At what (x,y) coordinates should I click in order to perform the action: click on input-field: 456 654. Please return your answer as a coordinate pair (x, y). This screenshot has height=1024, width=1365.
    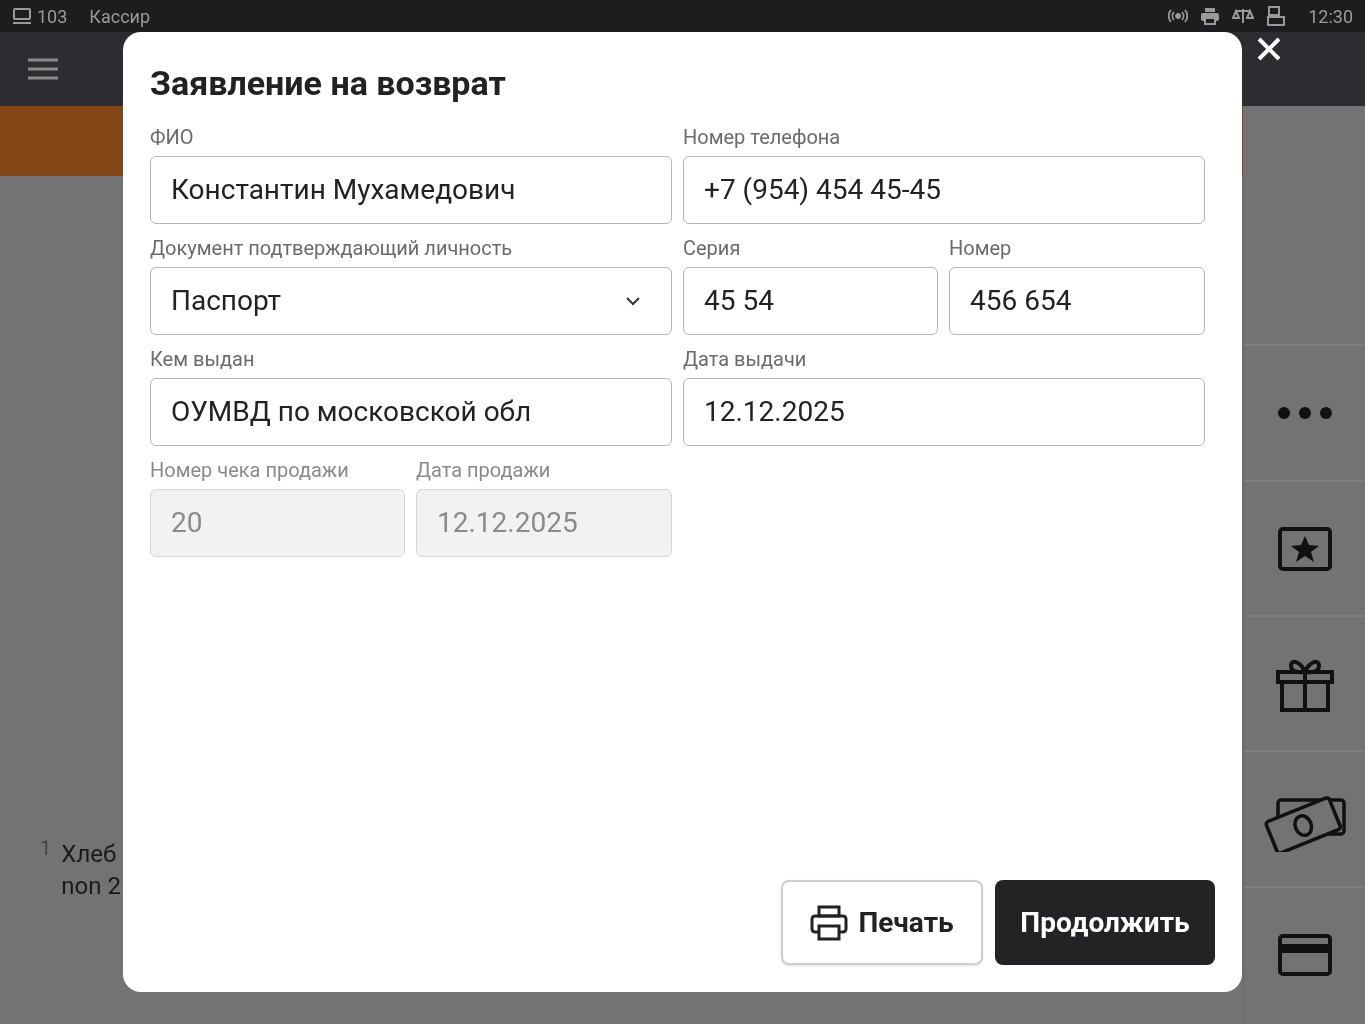
    Looking at the image, I should click on (1077, 301).